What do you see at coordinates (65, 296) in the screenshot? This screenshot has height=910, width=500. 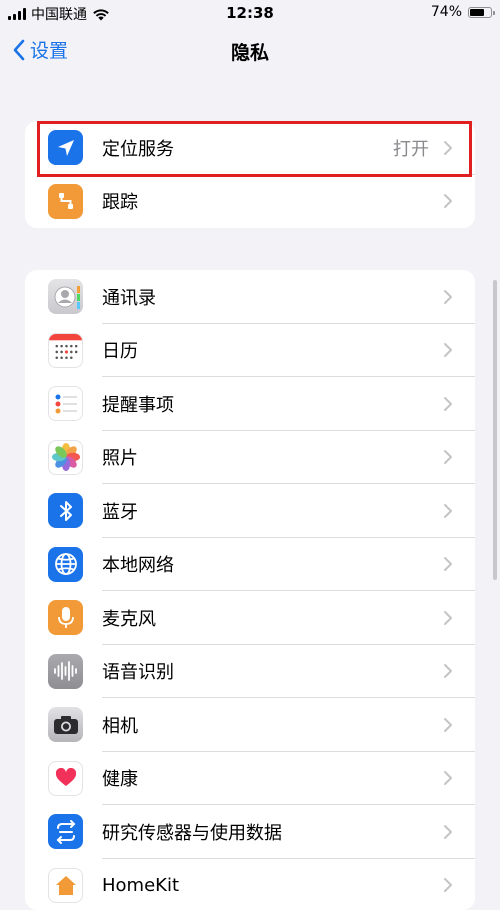 I see `contacts-icon` at bounding box center [65, 296].